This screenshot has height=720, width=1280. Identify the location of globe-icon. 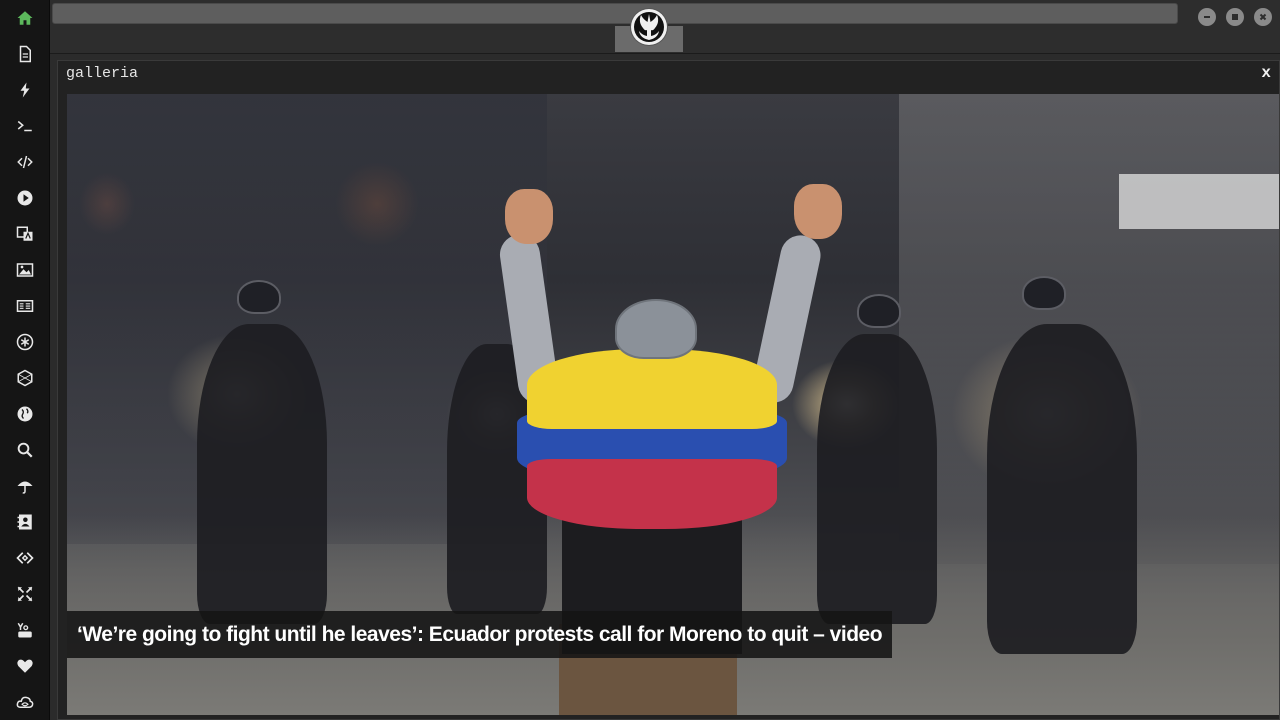
(25, 414).